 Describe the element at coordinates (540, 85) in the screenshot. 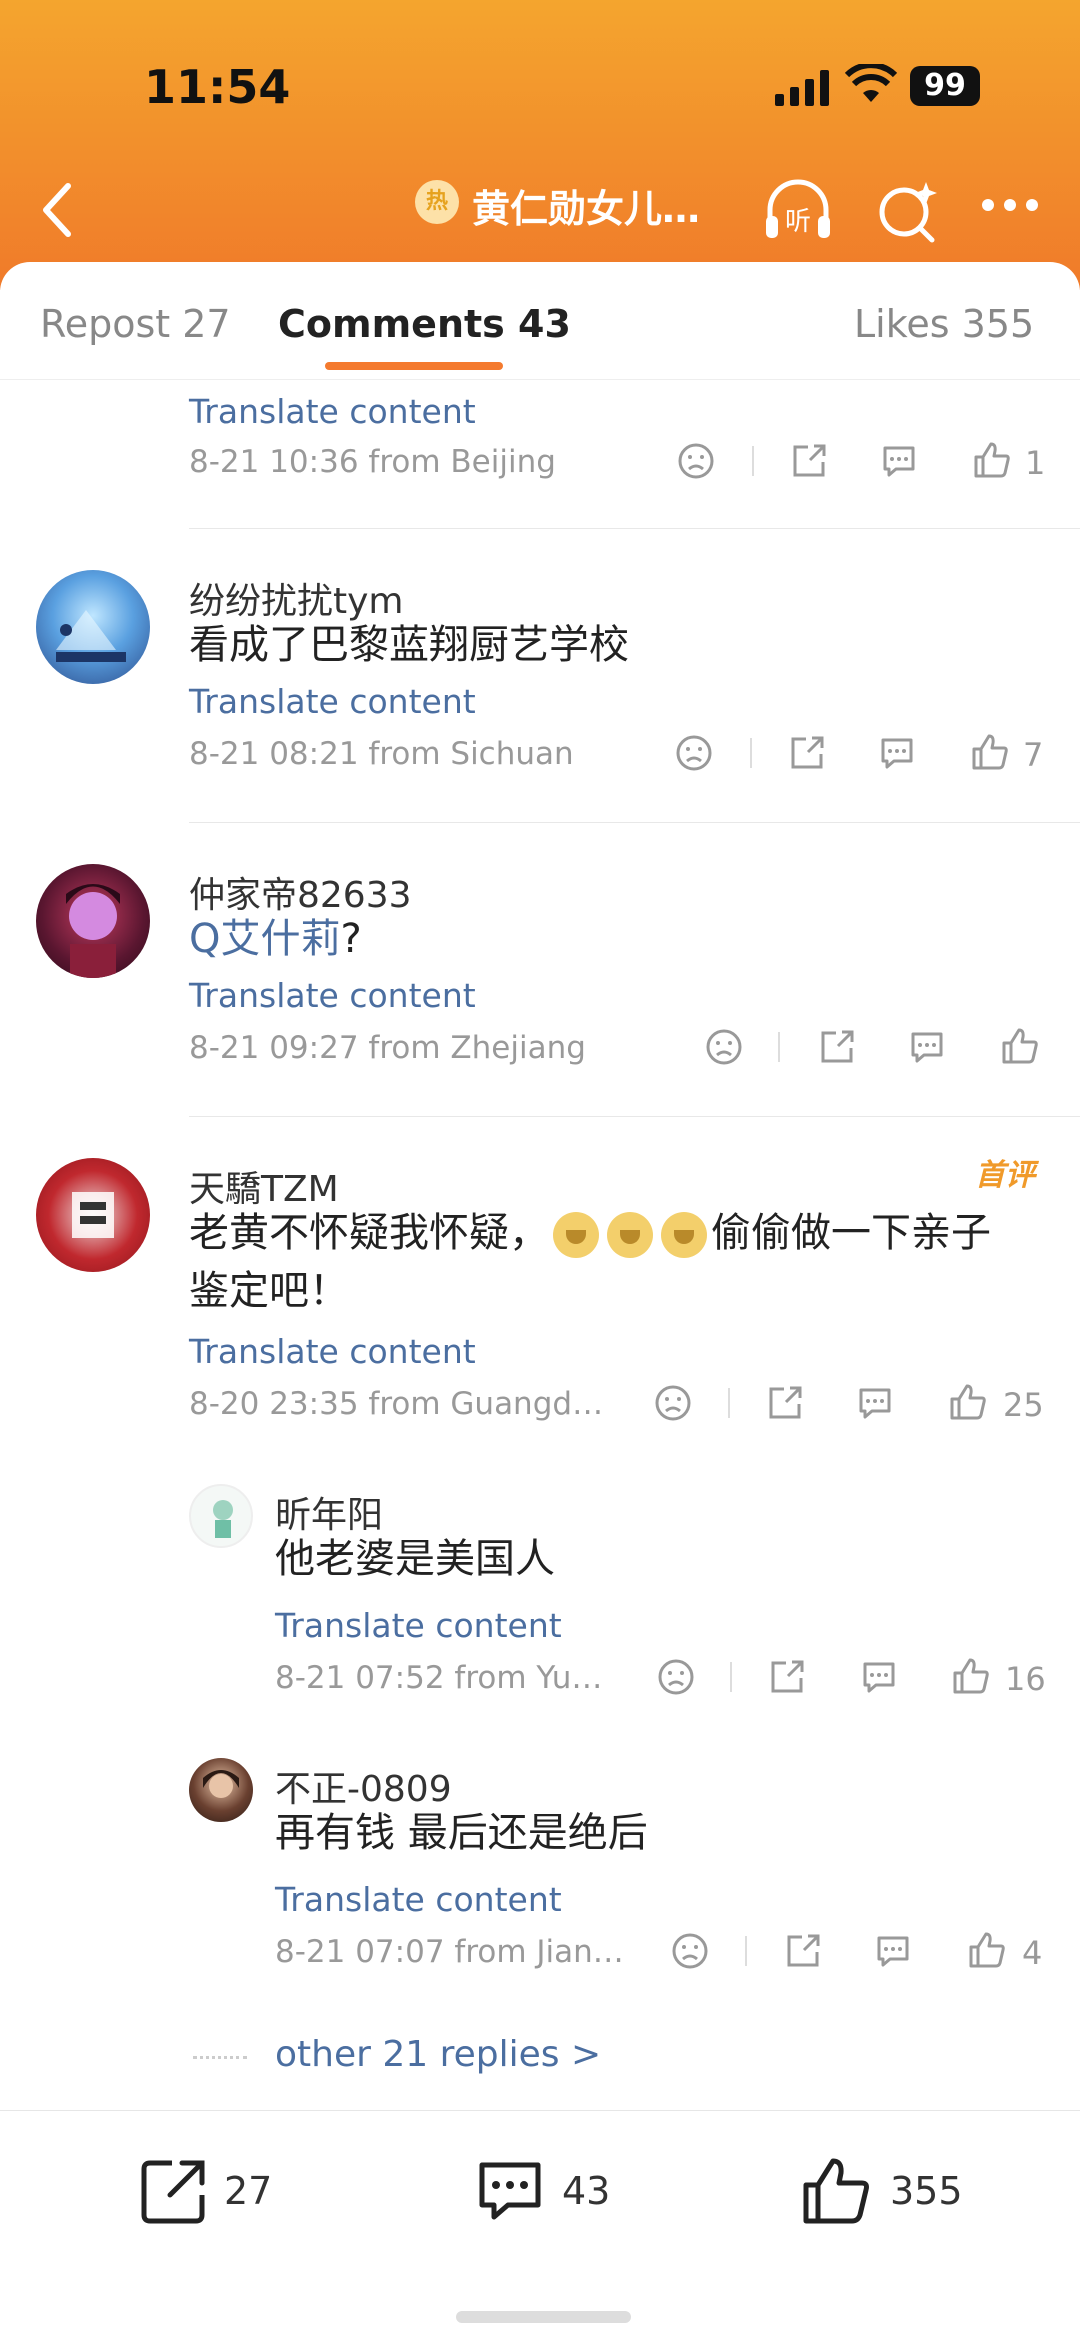

I see `status-bar: 11:54 99` at that location.